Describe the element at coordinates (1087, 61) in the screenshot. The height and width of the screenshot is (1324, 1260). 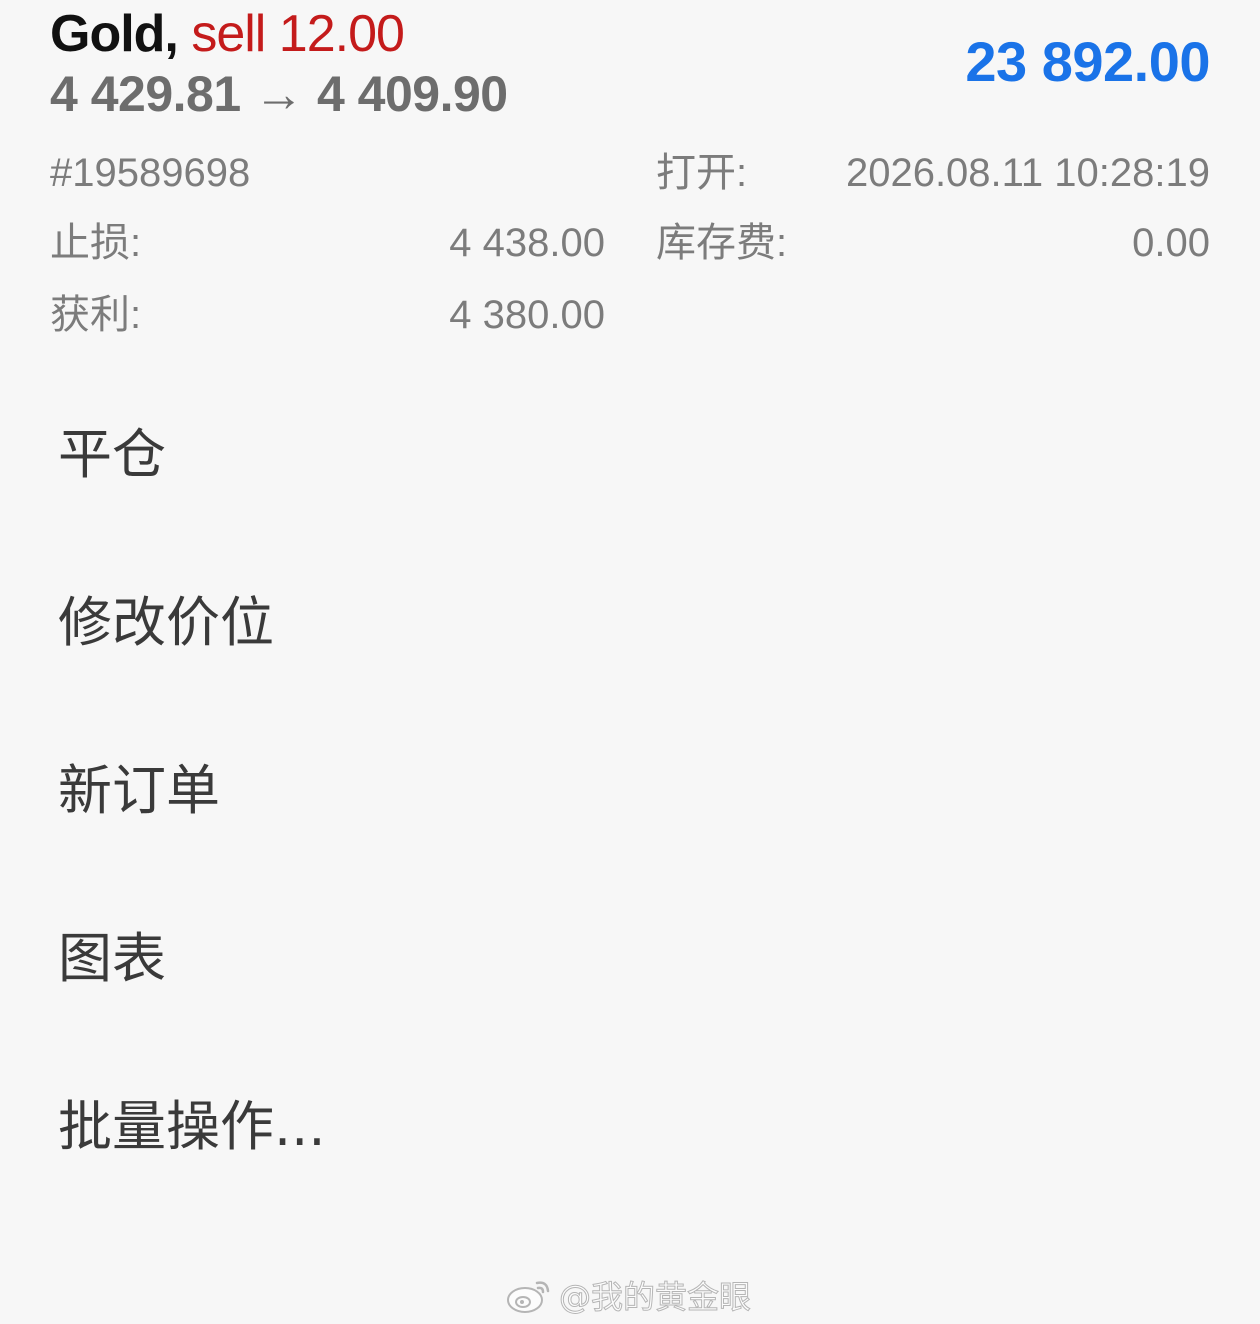
I see `profit-value: 23 892.00` at that location.